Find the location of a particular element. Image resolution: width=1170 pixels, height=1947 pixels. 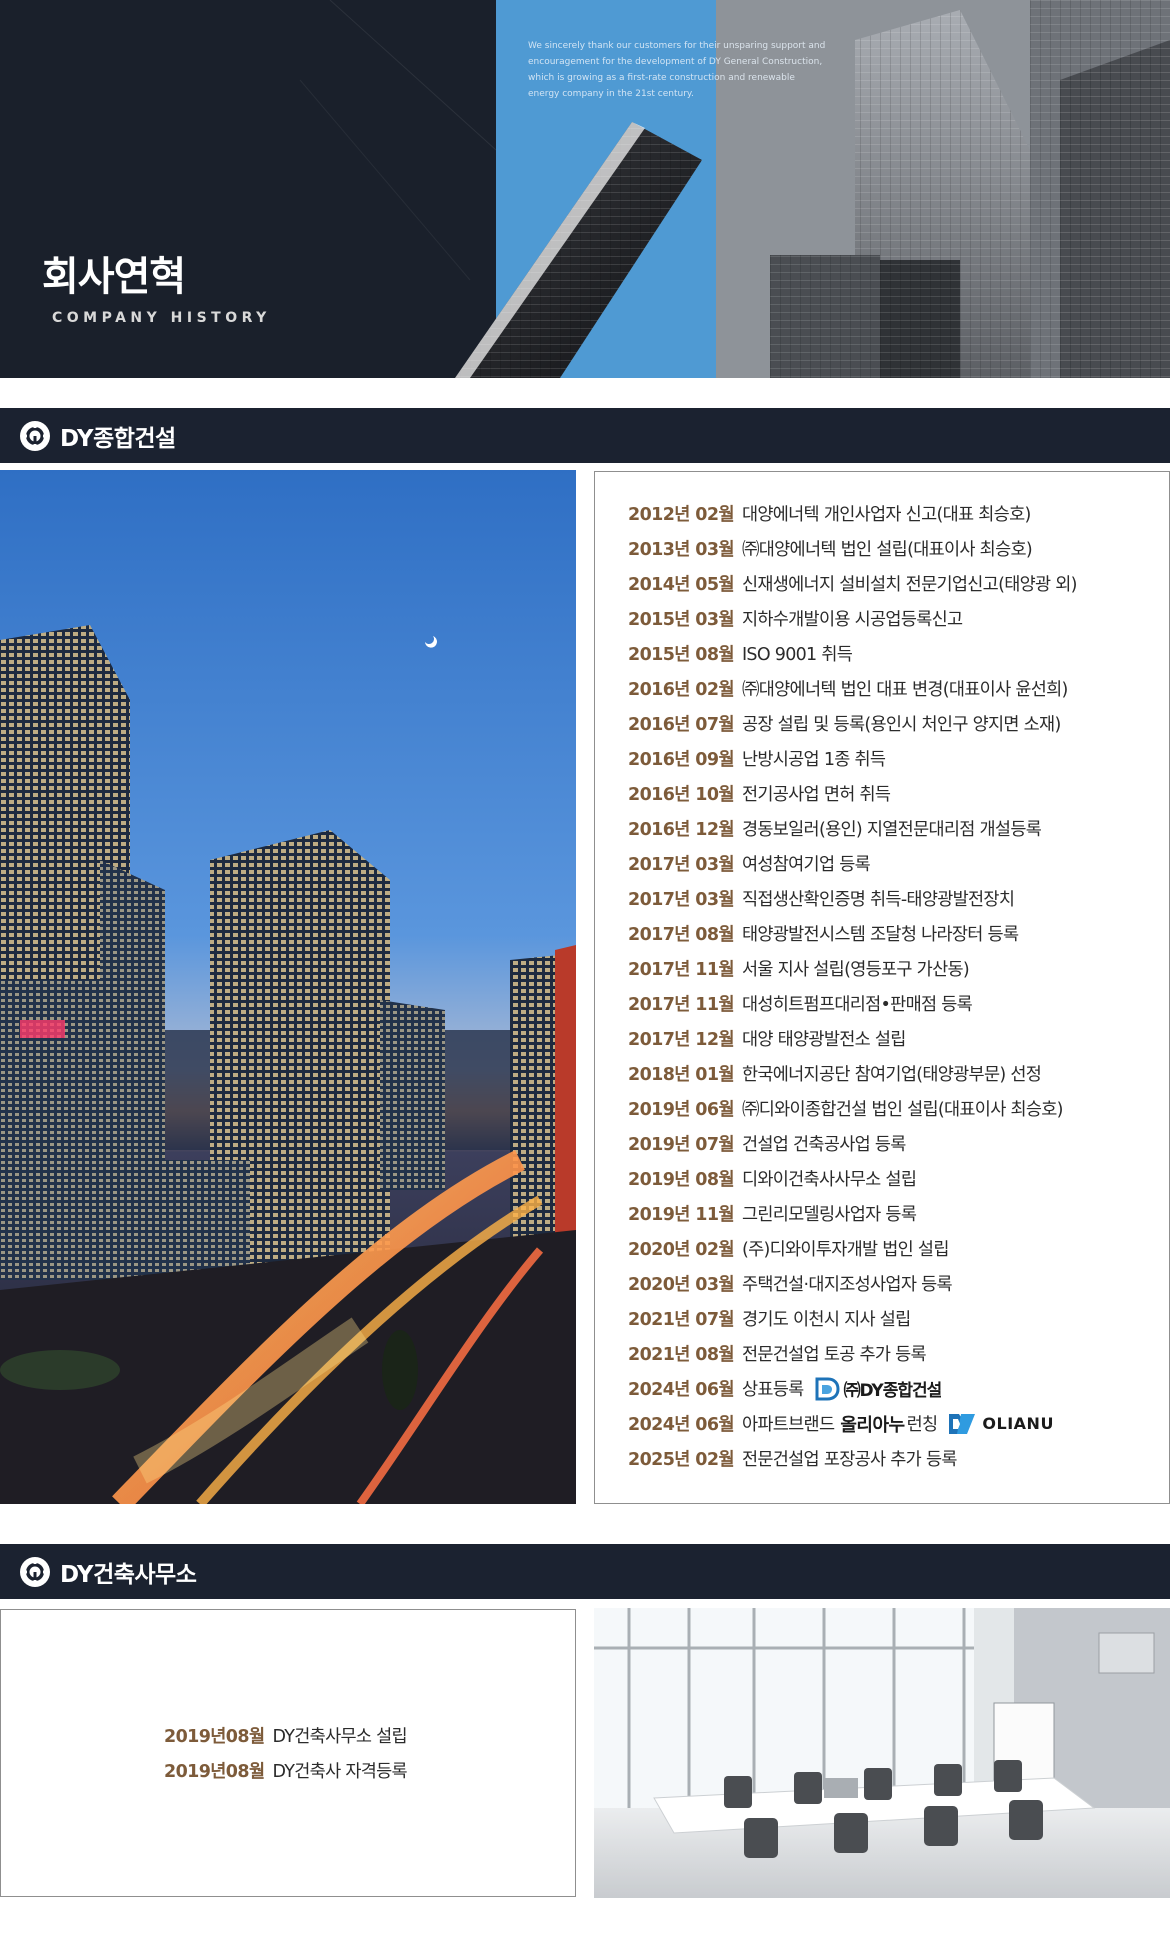

history-text: 서울 지사 설립(영등포구 가산동) is located at coordinates (855, 970).